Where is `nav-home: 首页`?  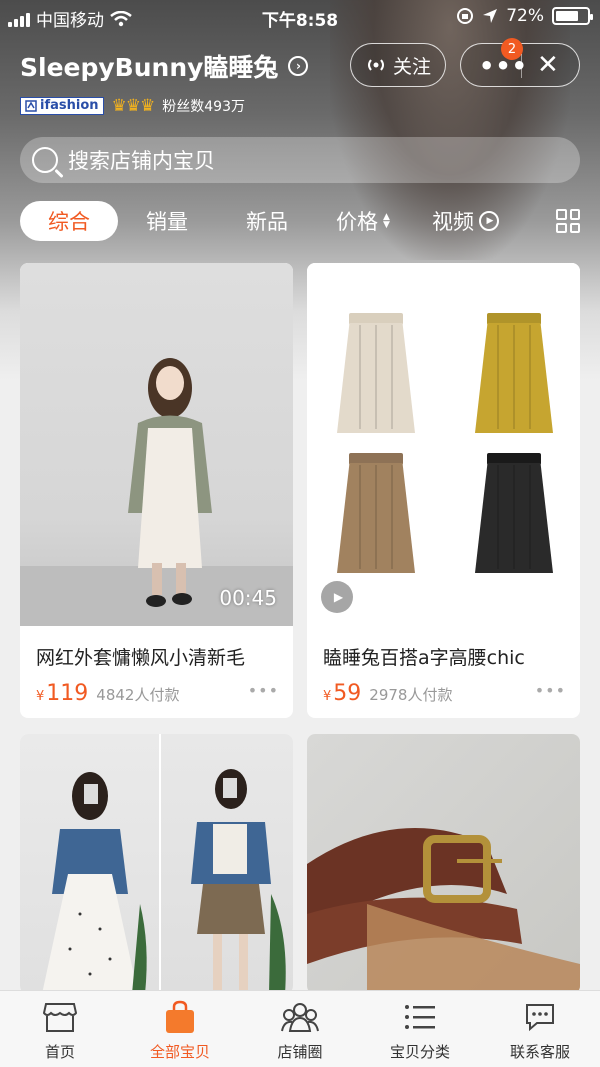
nav-home: 首页 is located at coordinates (60, 1030).